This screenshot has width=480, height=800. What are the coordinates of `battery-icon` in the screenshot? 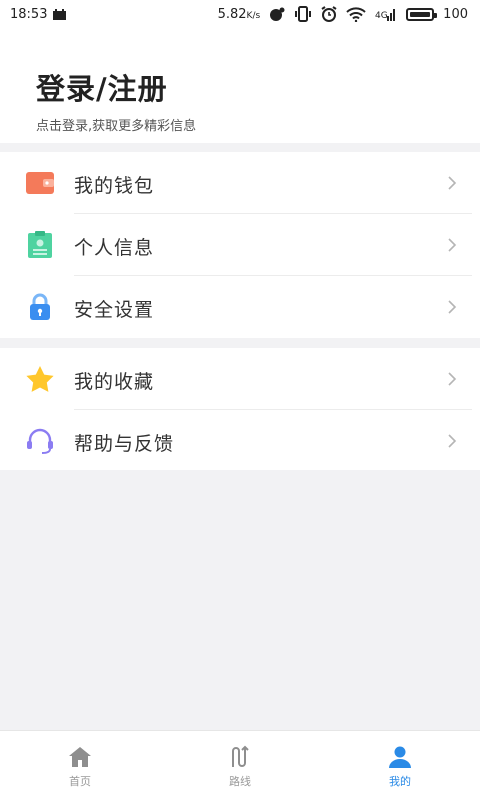 It's located at (422, 14).